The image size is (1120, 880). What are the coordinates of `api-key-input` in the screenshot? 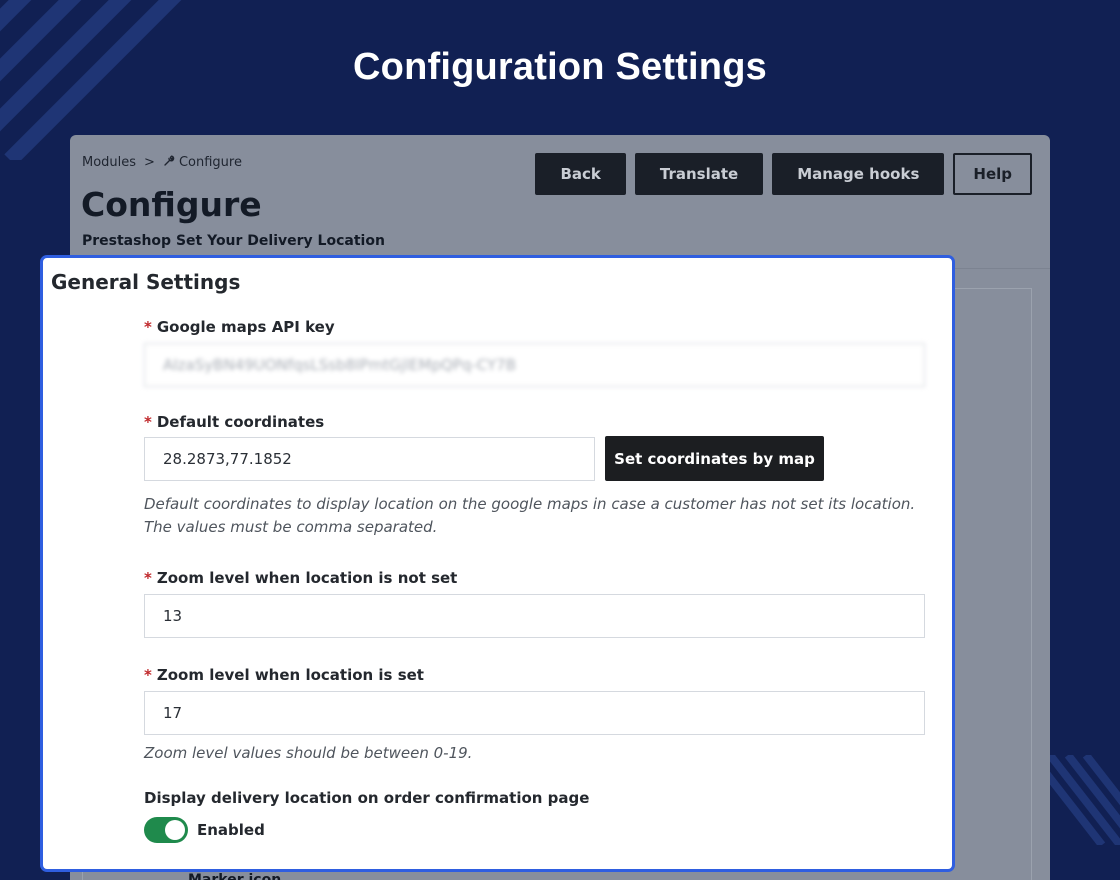 It's located at (534, 365).